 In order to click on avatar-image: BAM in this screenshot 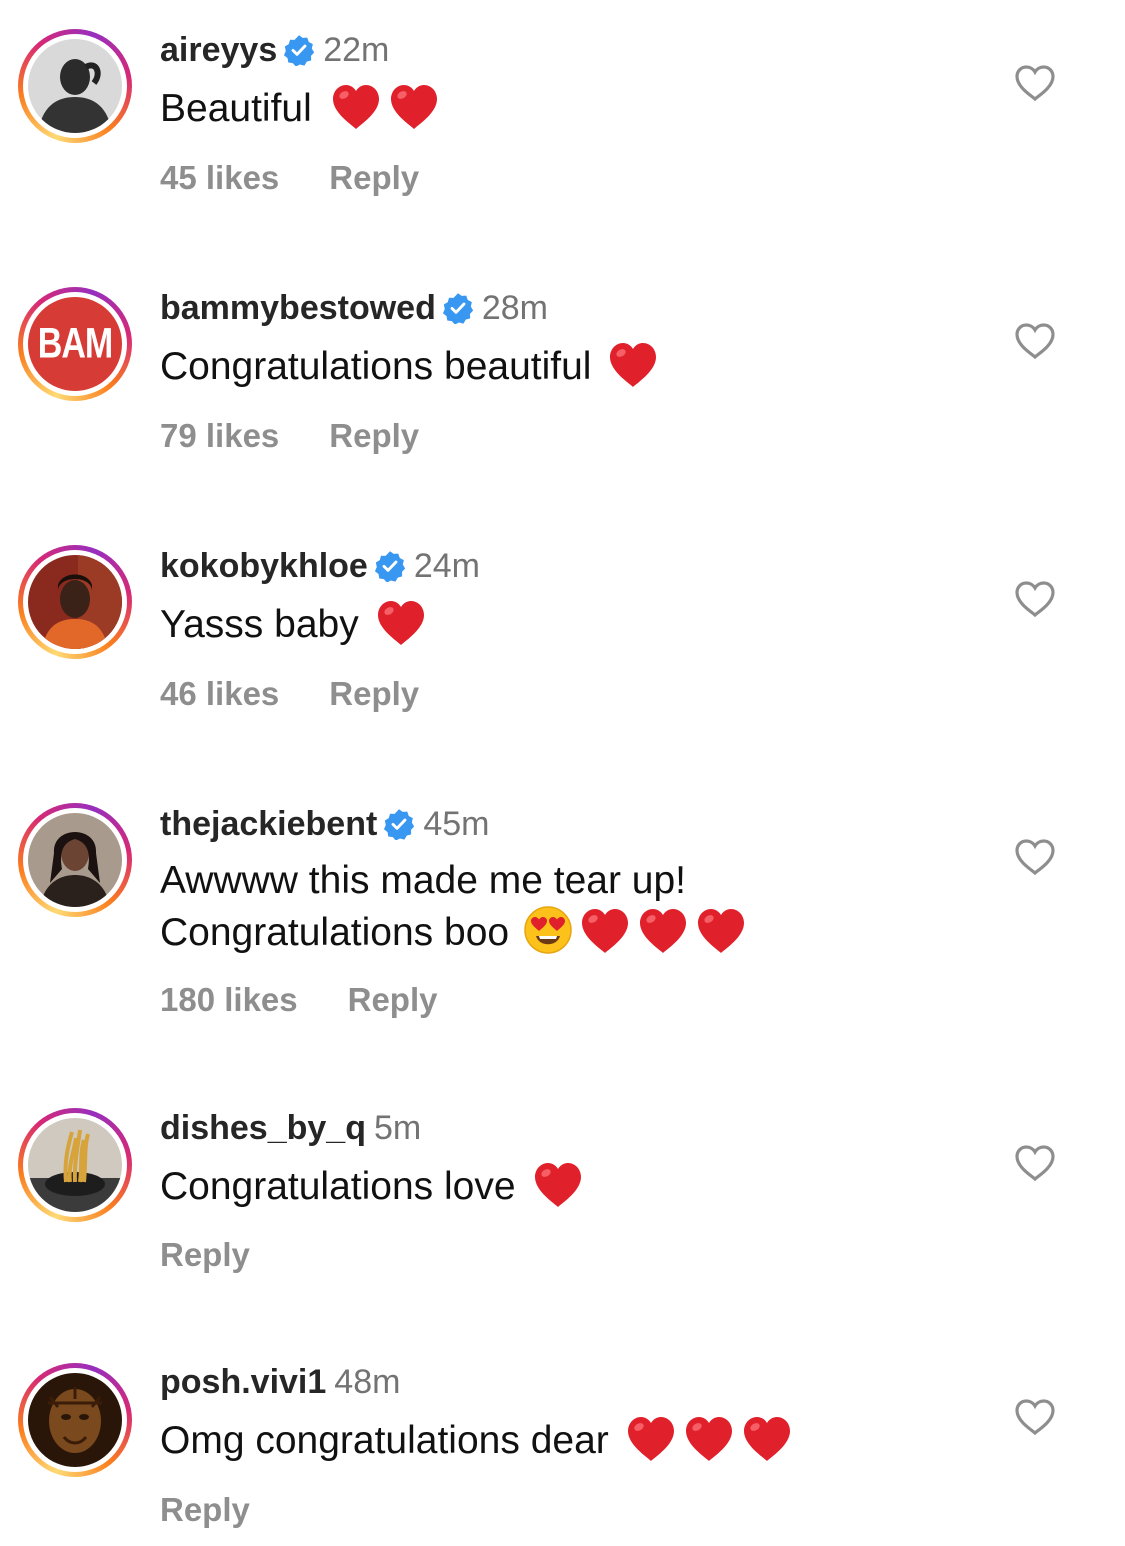, I will do `click(75, 344)`.